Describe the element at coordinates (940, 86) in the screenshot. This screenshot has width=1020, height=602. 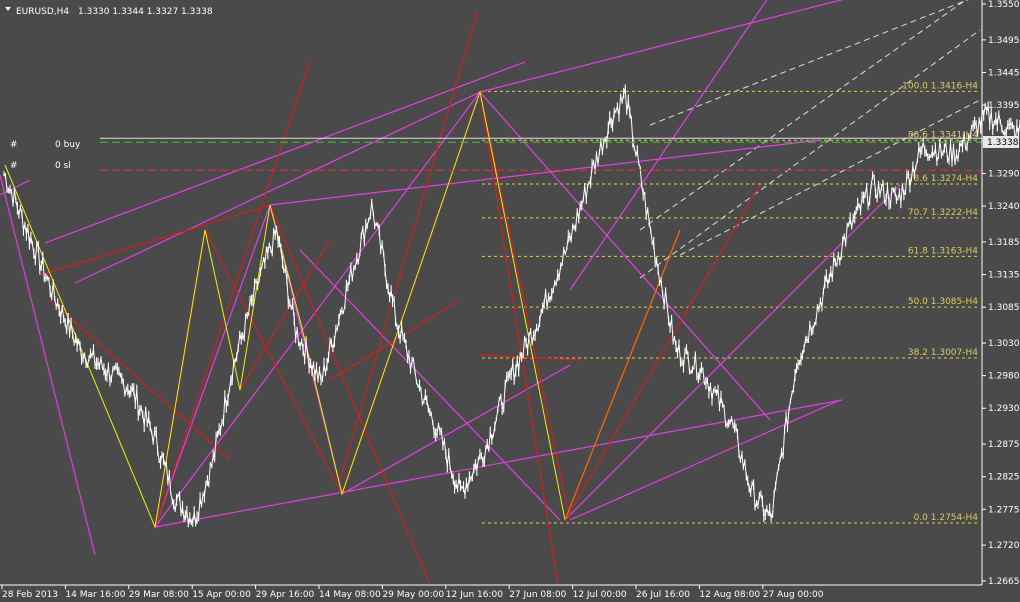
I see `fib-level-label: 100.0 1.3416-H4` at that location.